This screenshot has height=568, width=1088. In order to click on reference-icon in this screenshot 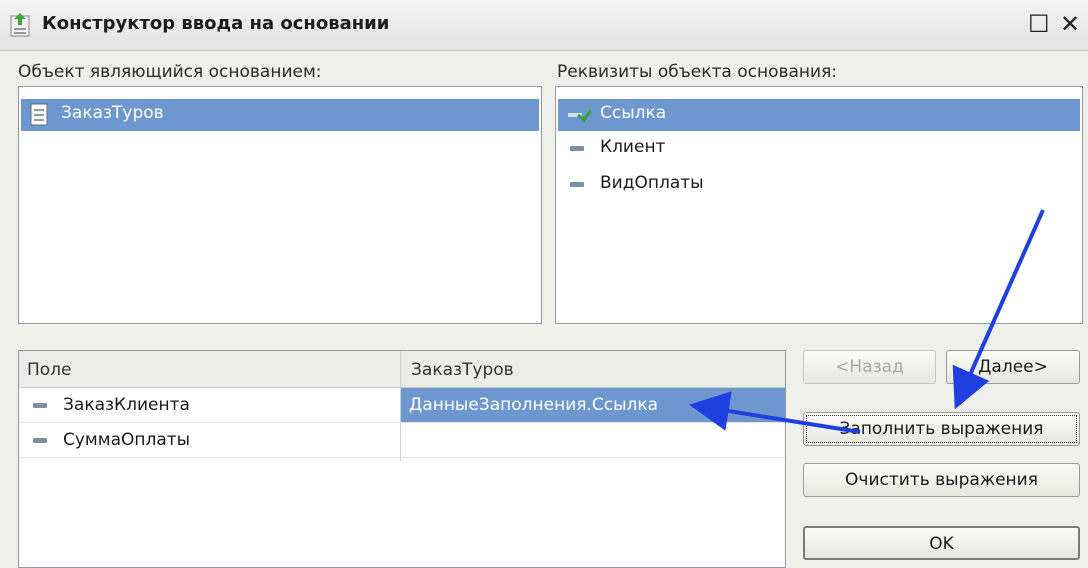, I will do `click(580, 115)`.